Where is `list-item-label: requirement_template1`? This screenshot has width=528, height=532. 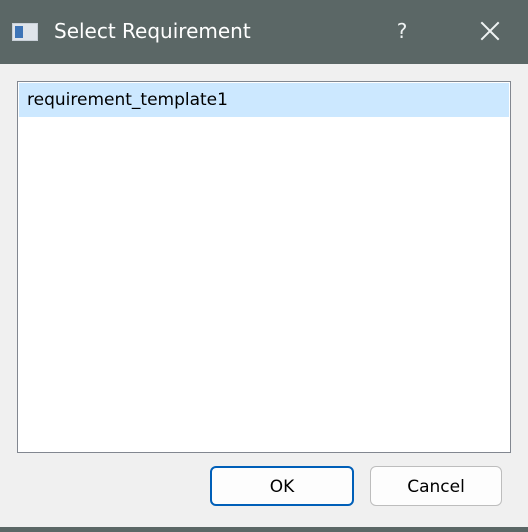
list-item-label: requirement_template1 is located at coordinates (127, 100).